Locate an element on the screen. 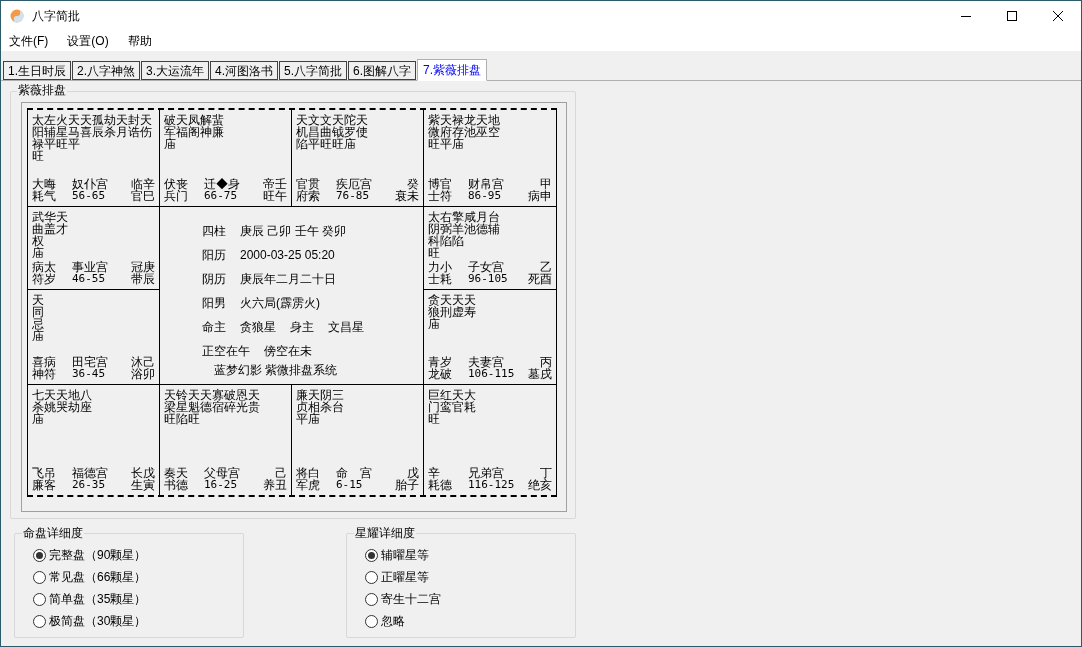  age-range: 26-35 is located at coordinates (89, 485).